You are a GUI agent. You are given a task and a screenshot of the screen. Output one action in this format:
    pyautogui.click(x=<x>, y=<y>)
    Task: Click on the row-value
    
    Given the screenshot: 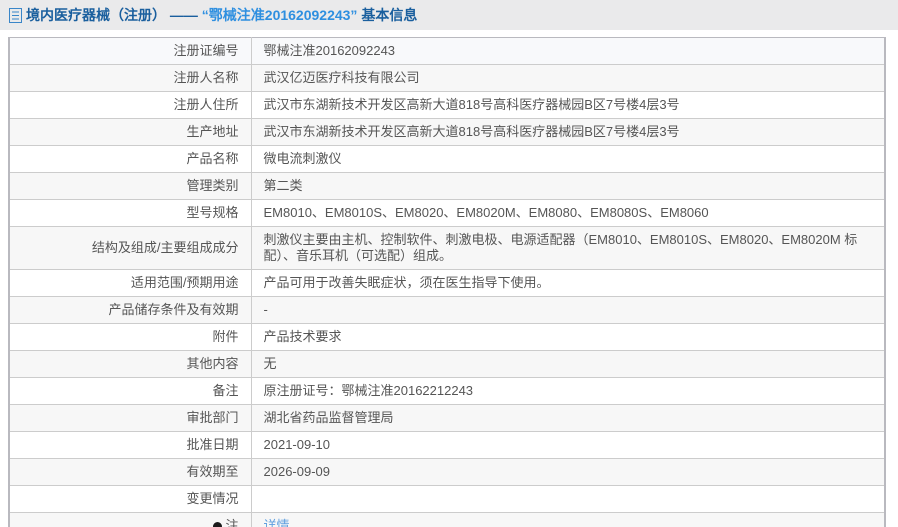 What is the action you would take?
    pyautogui.click(x=568, y=499)
    